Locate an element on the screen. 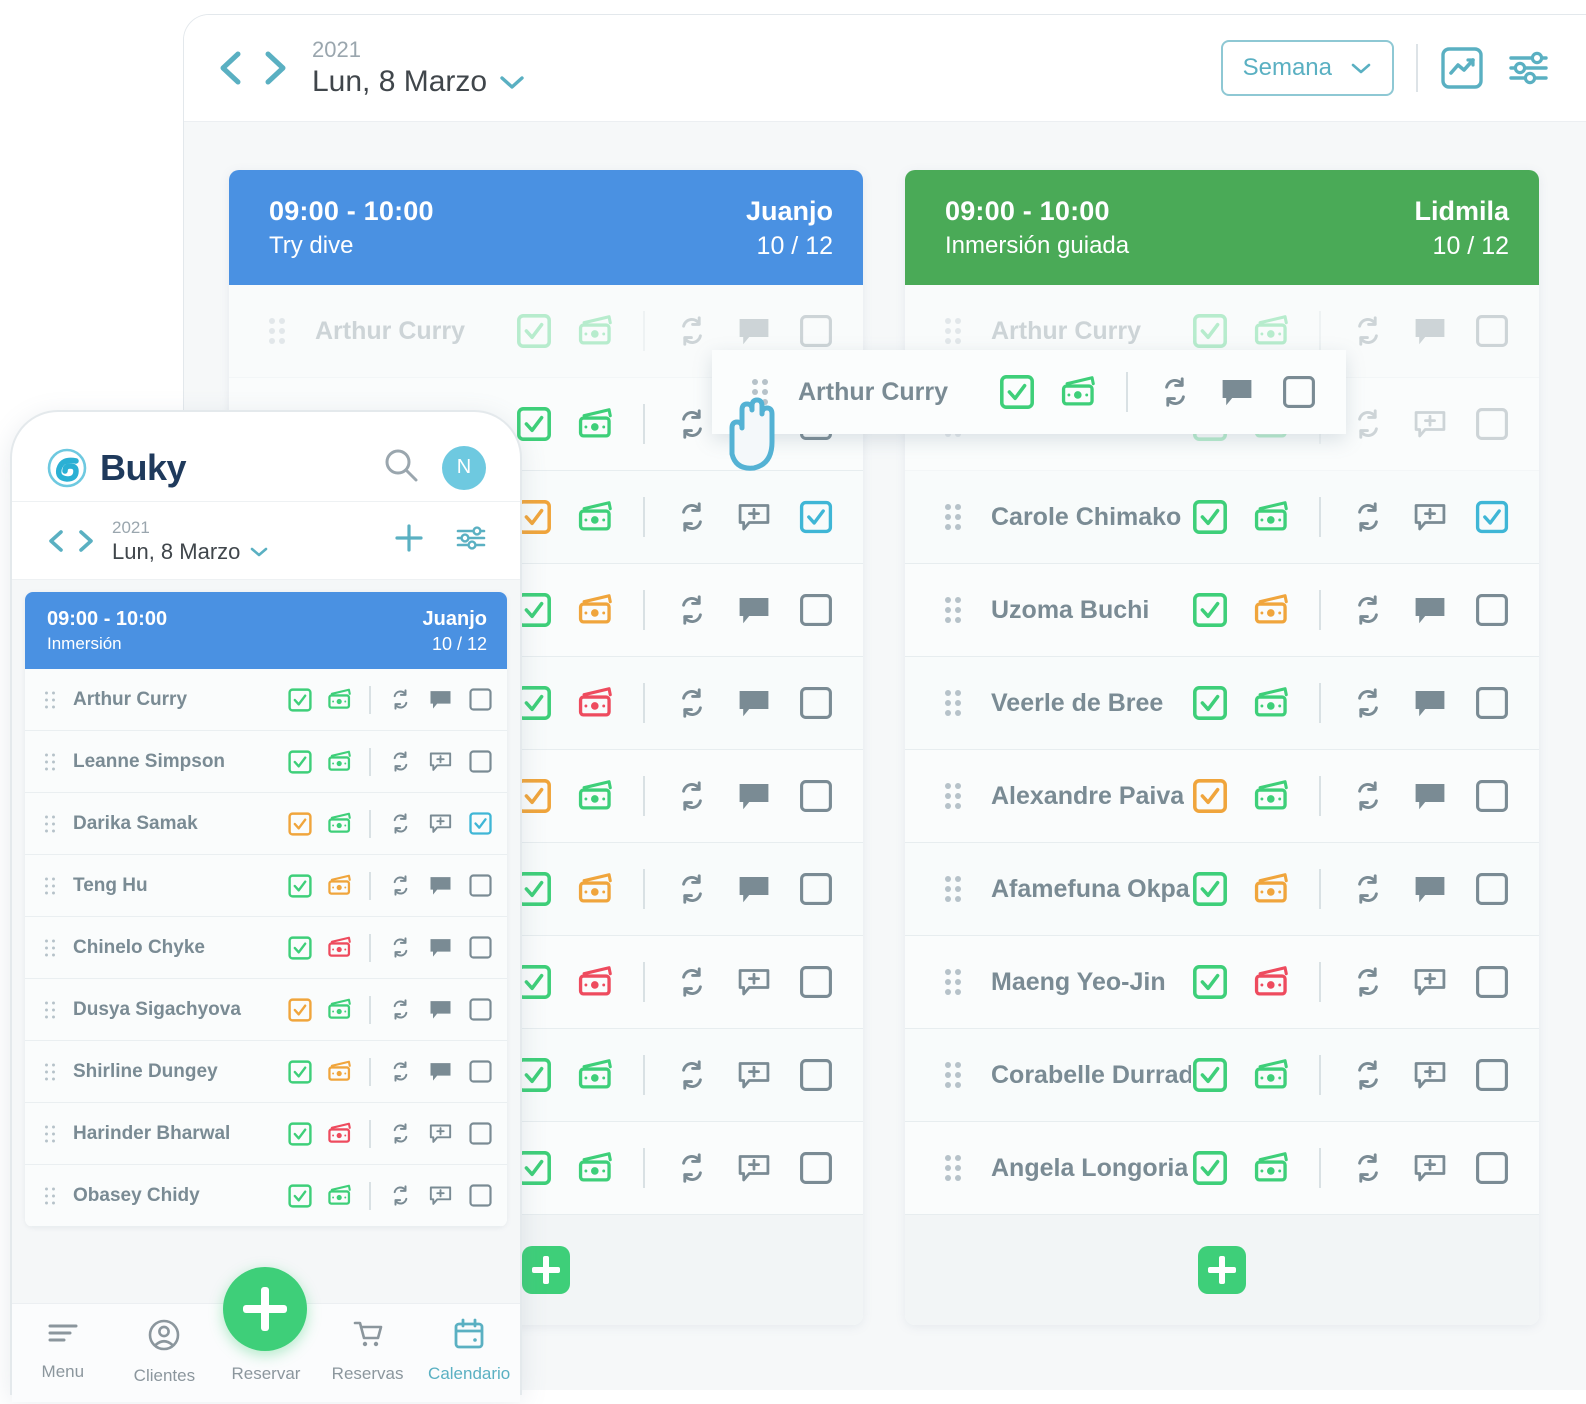 This screenshot has height=1404, width=1586. tab-menu: Menu is located at coordinates (63, 1350).